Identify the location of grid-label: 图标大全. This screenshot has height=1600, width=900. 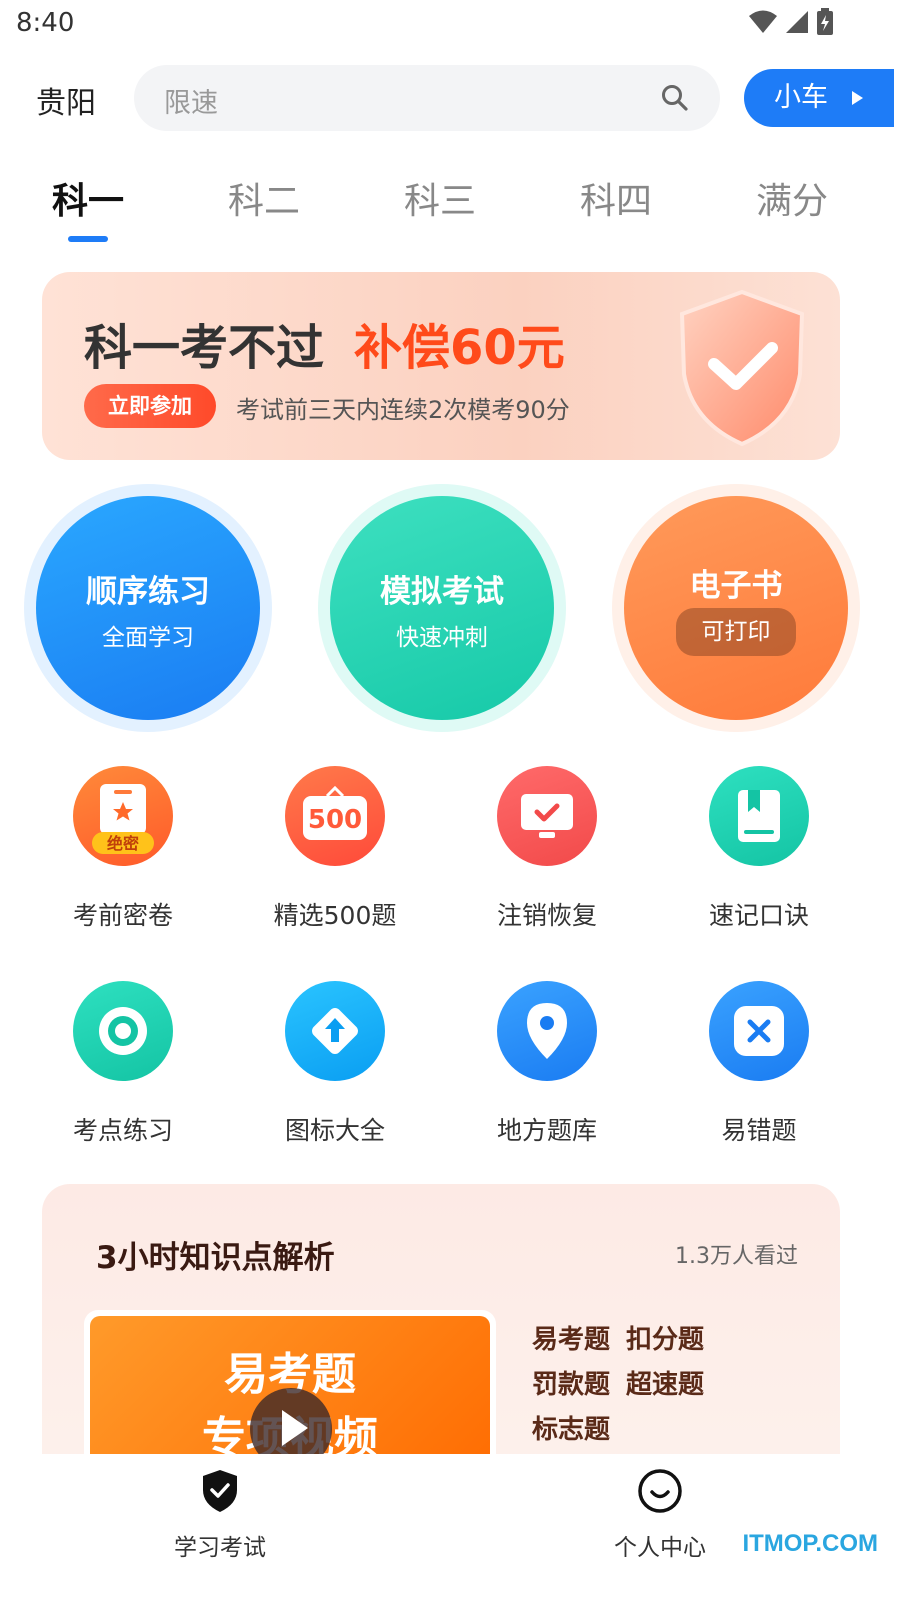
(334, 1130).